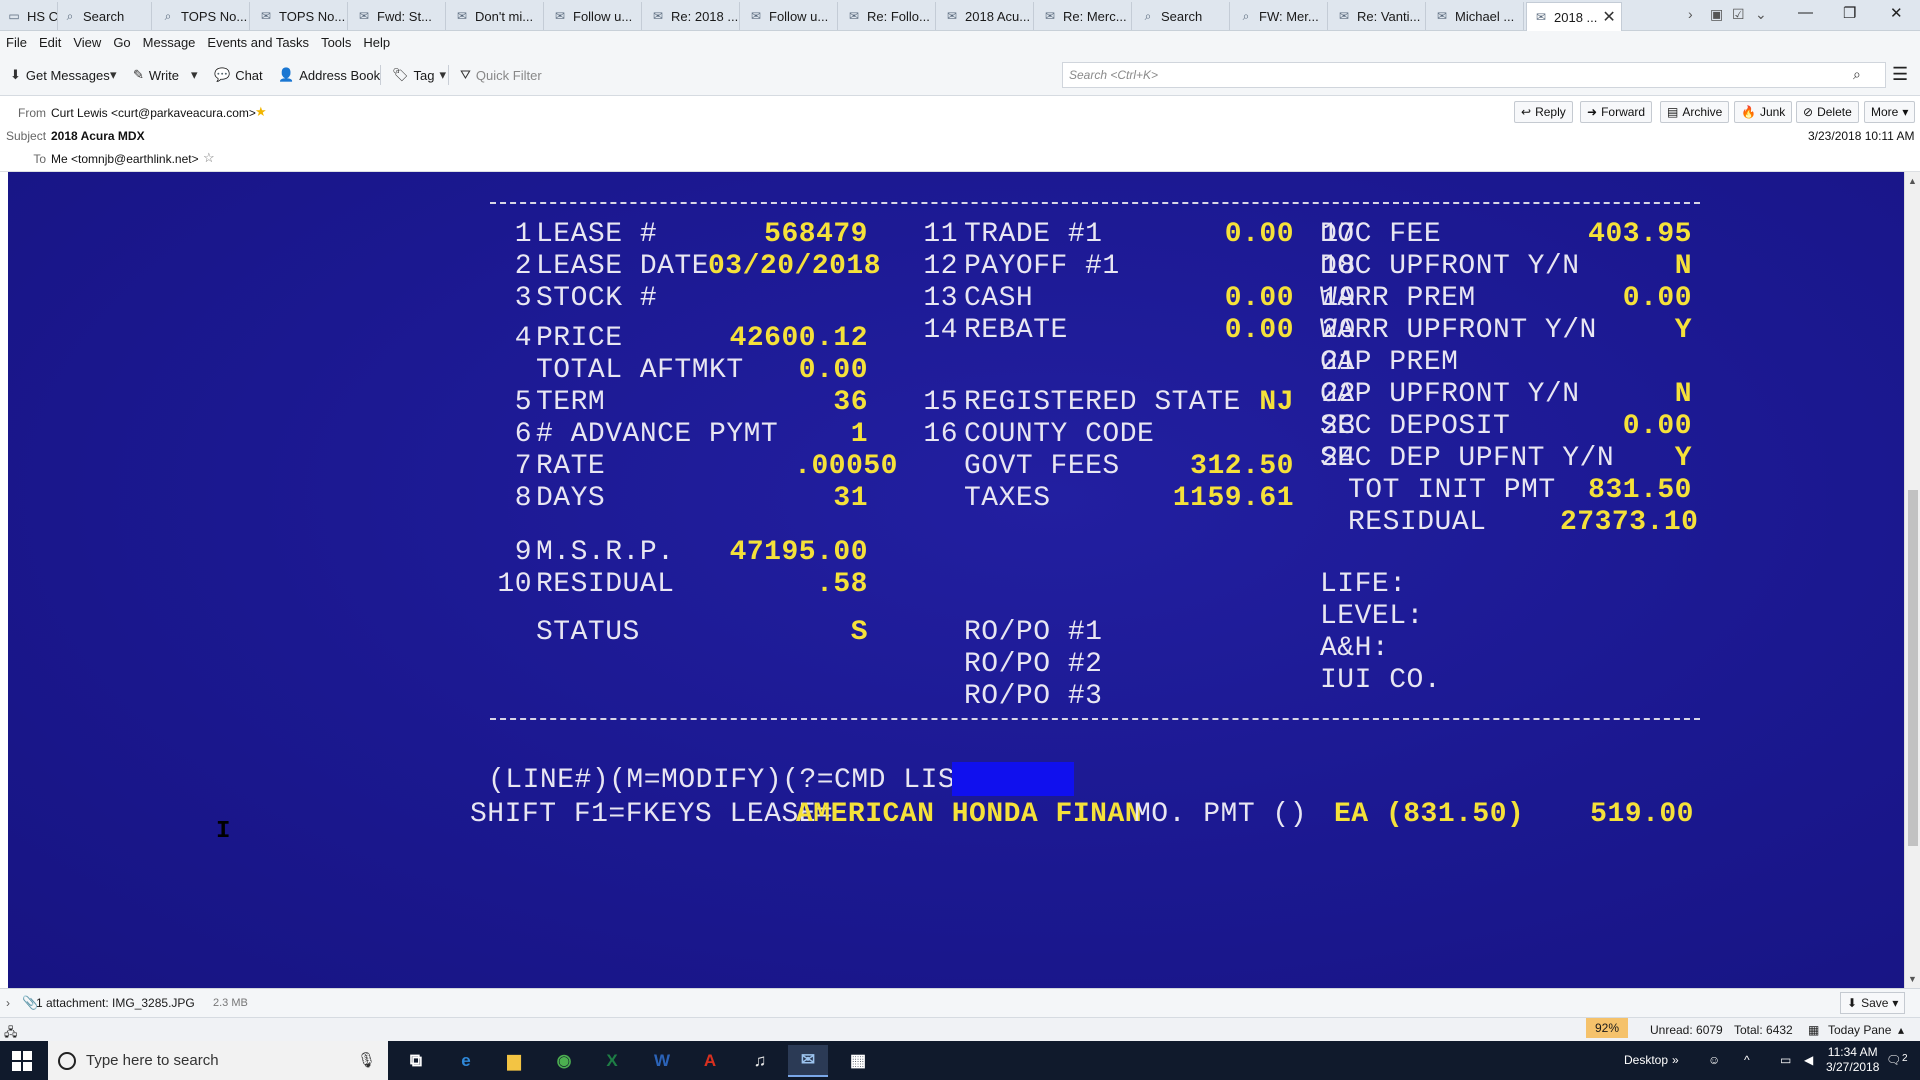 The width and height of the screenshot is (1920, 1080). I want to click on scroll-down-icon: ▼, so click(1912, 979).